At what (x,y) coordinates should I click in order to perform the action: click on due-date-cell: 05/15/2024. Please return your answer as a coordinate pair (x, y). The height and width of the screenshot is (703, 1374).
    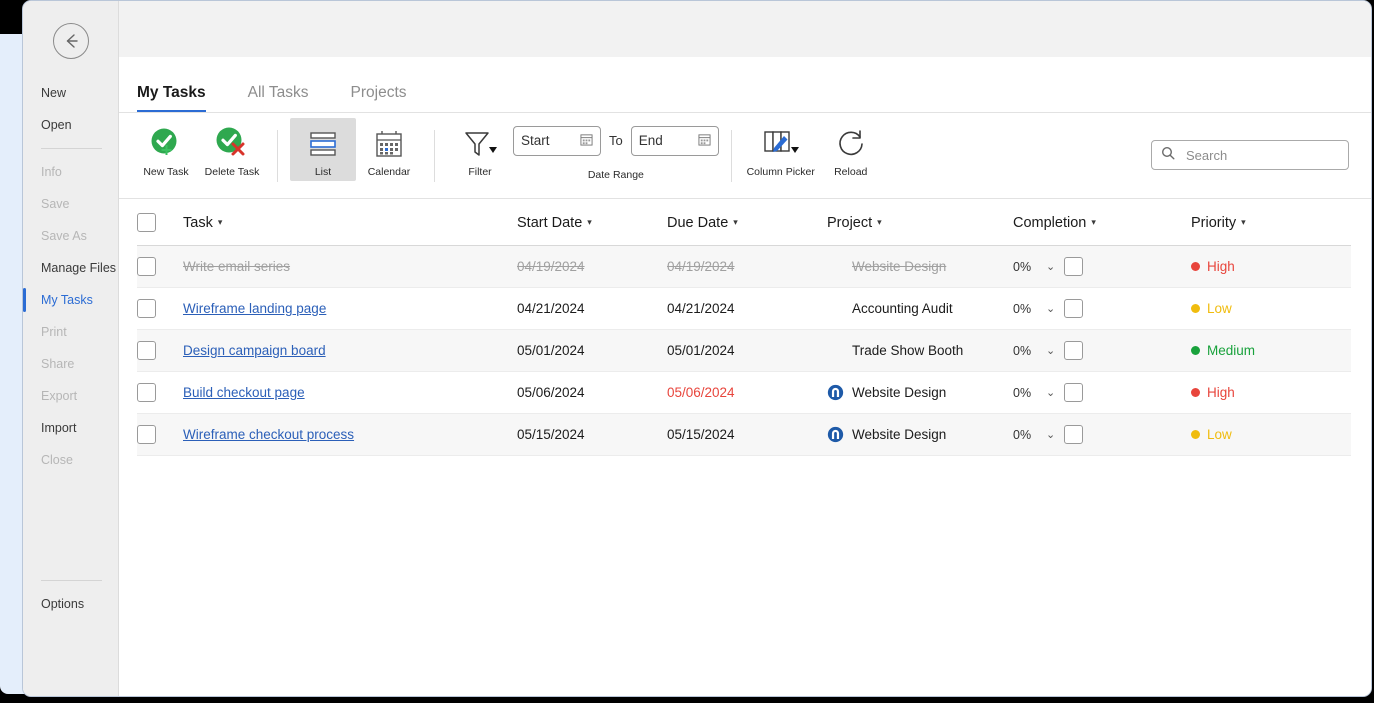
    Looking at the image, I should click on (747, 434).